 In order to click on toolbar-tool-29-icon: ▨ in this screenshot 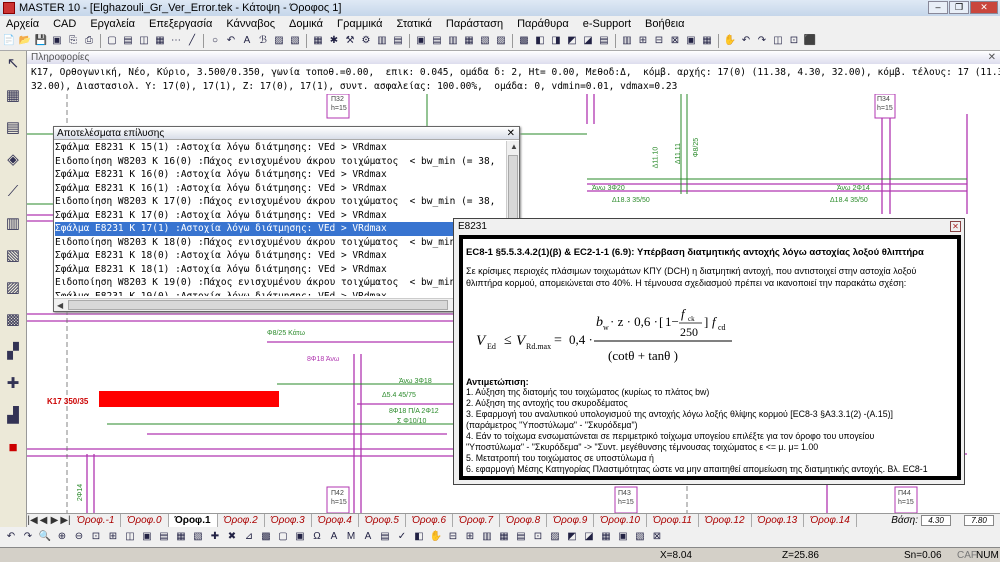, I will do `click(501, 41)`.